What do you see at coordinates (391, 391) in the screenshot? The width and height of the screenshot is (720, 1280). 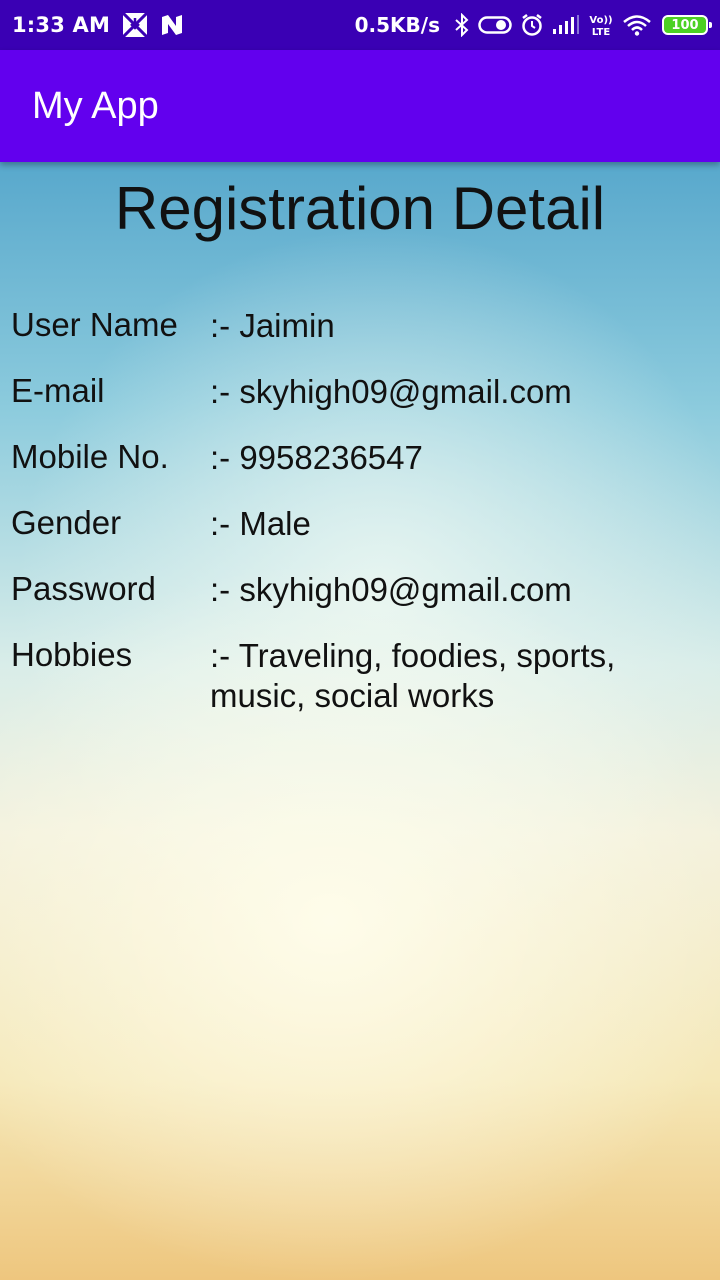 I see `email-value: :- skyhigh09@gmail.com` at bounding box center [391, 391].